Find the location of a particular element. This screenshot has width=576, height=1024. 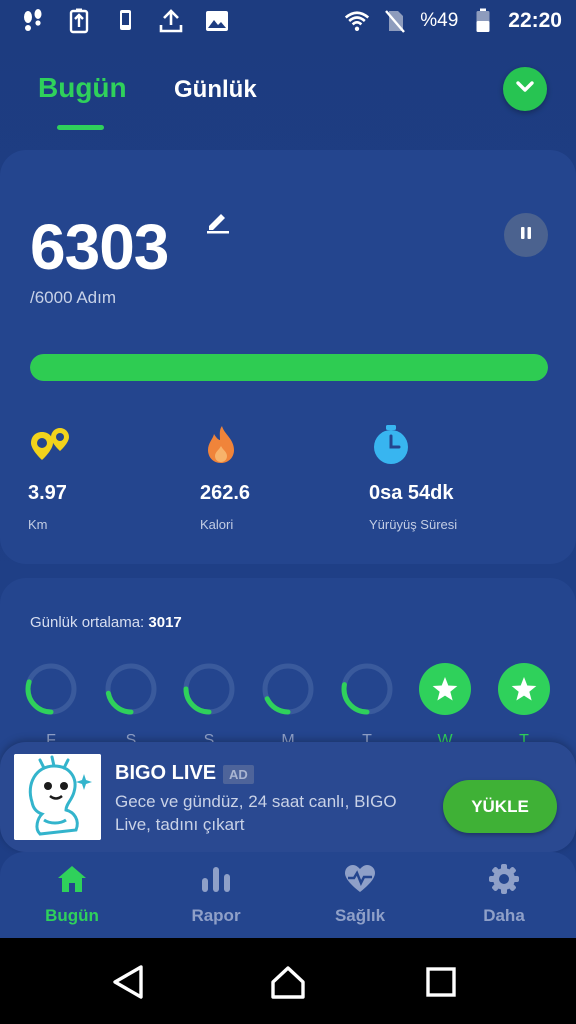

daily-average: Günlük ortalama: 3017 is located at coordinates (106, 622).